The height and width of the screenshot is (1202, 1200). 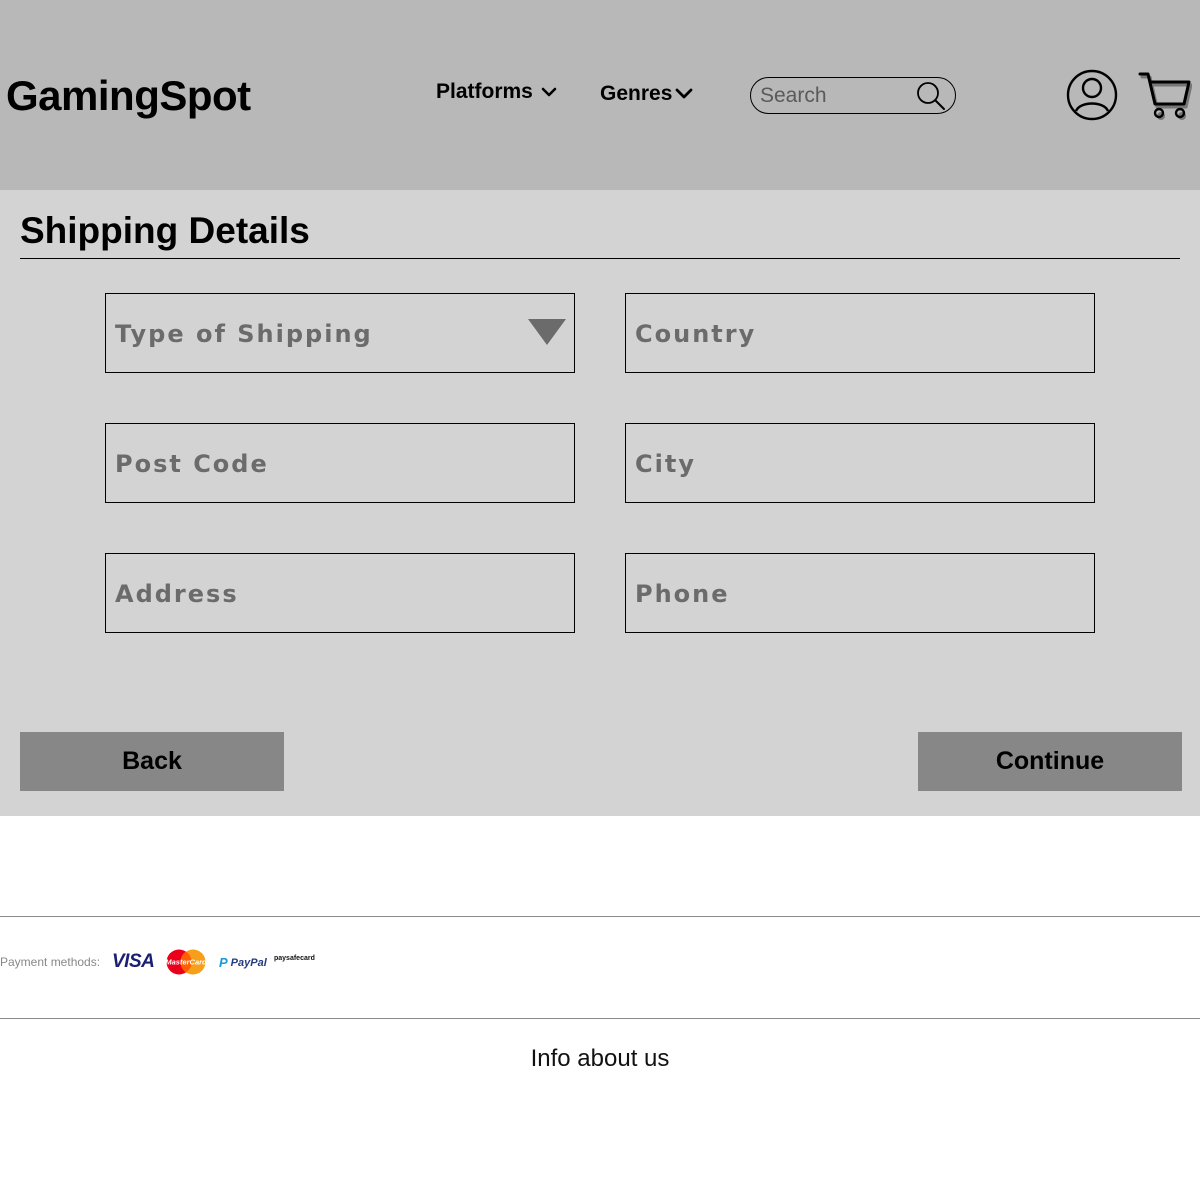 I want to click on paysafecard-logo: paysafecard, so click(x=294, y=958).